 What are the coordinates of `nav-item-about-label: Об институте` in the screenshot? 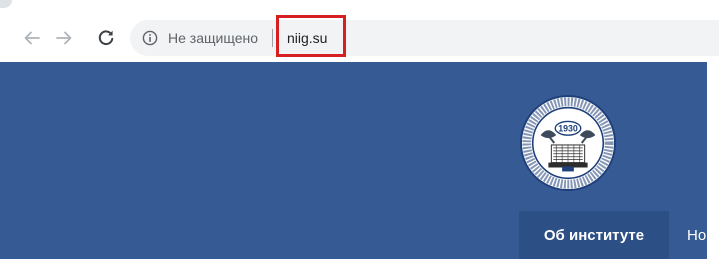 It's located at (594, 235).